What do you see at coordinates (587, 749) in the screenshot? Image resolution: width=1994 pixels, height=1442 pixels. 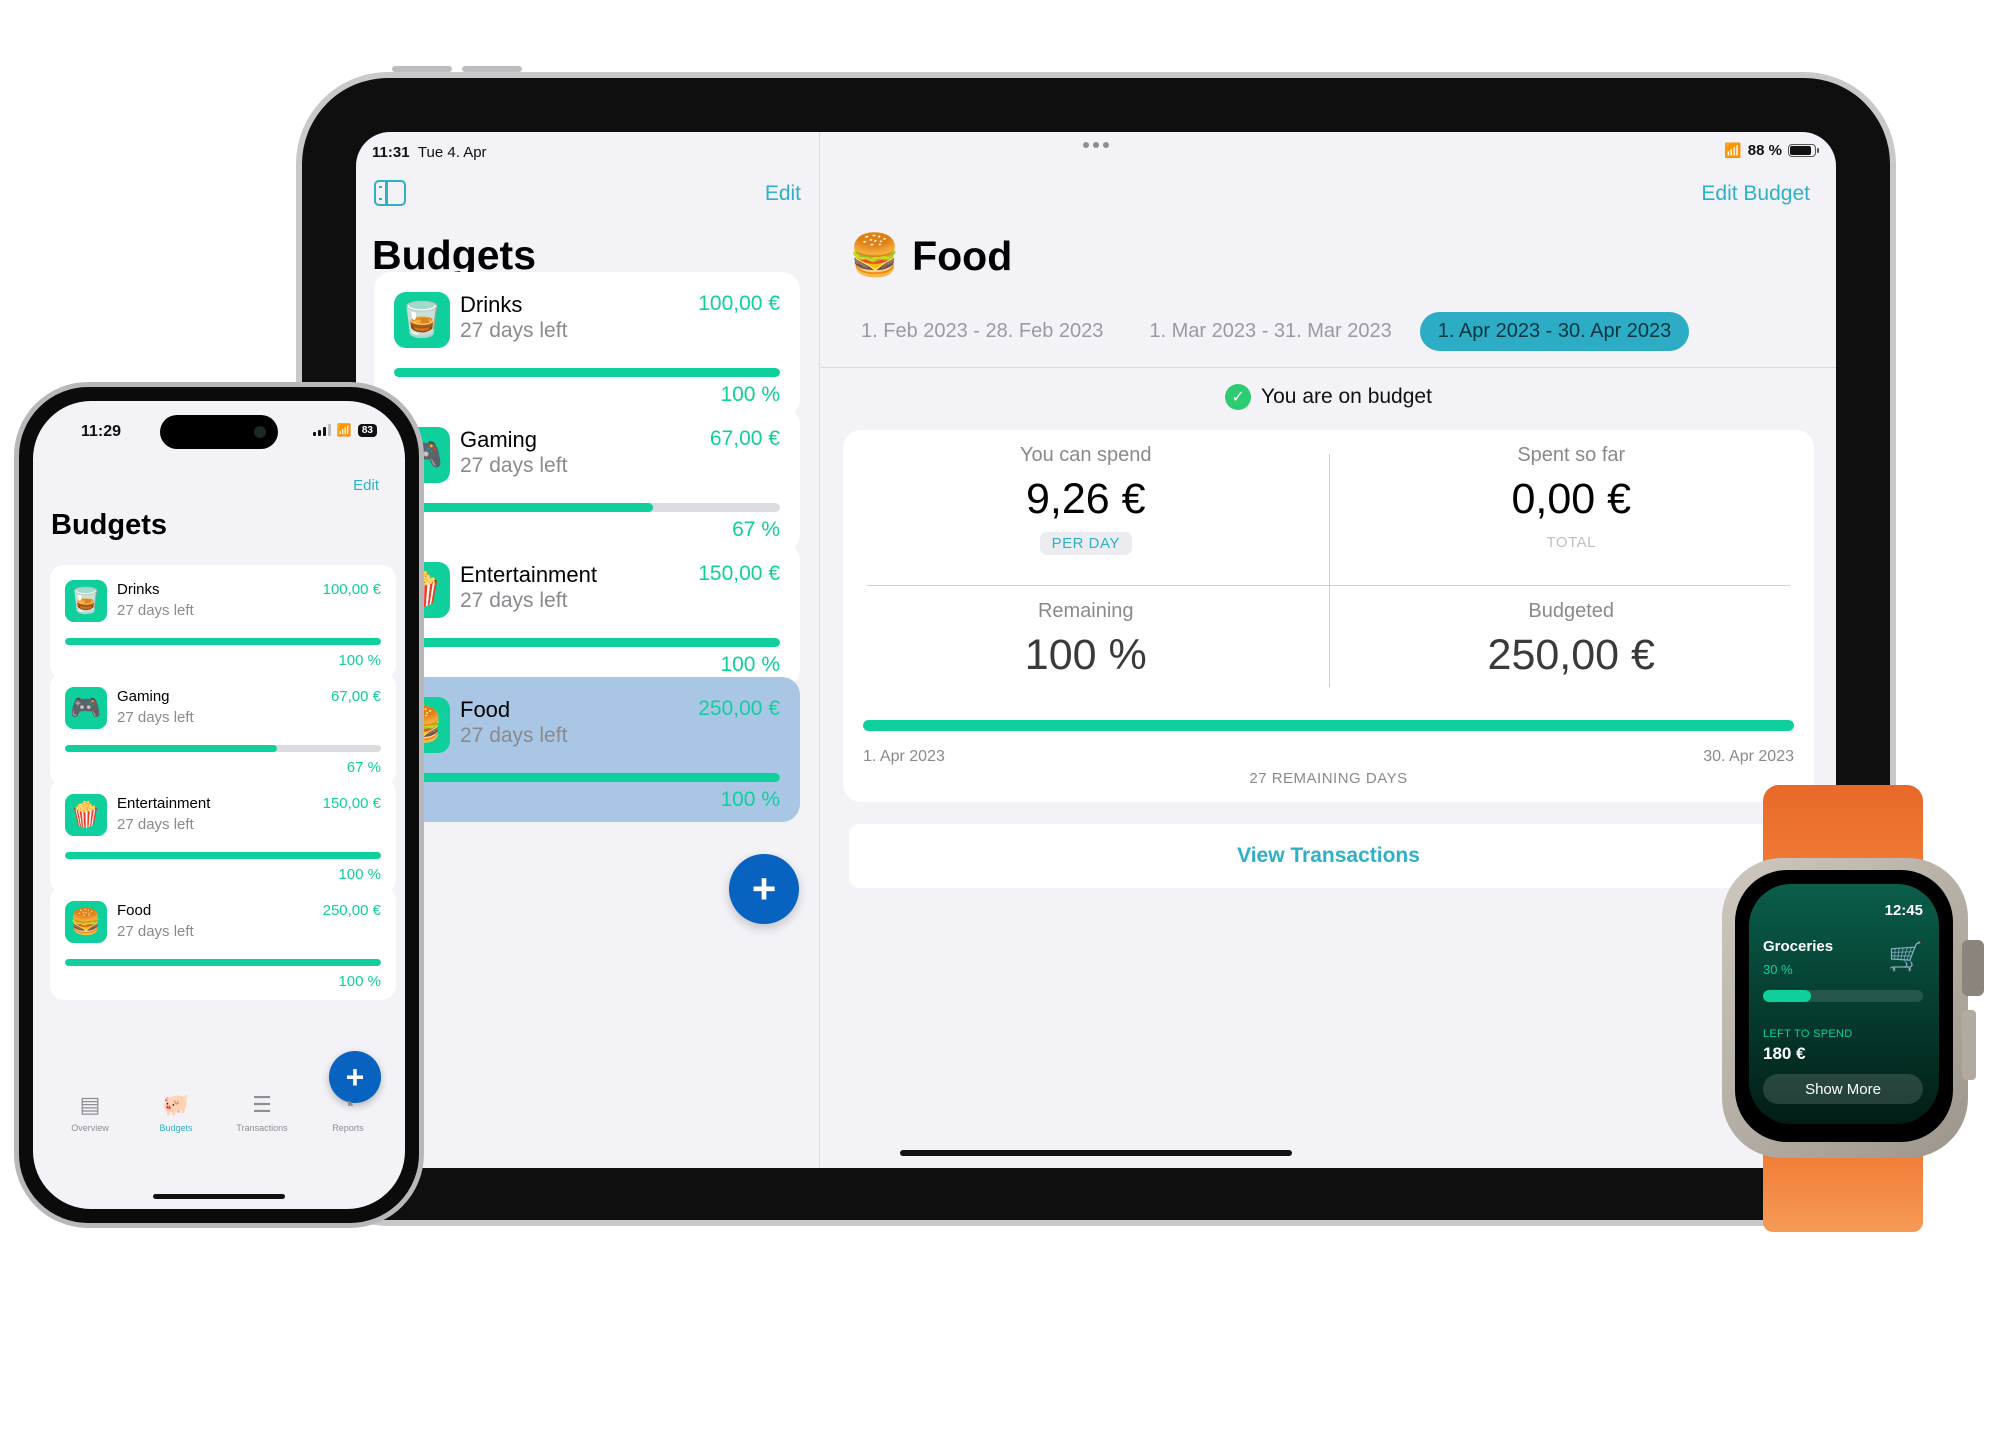 I see `budget-row-food: 🍔Food27 days left250,00 €100 %` at bounding box center [587, 749].